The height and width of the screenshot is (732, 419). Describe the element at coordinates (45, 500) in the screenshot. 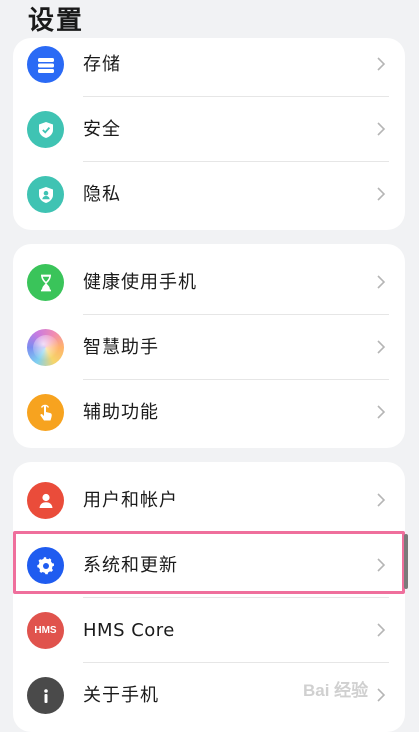

I see `user-icon` at that location.